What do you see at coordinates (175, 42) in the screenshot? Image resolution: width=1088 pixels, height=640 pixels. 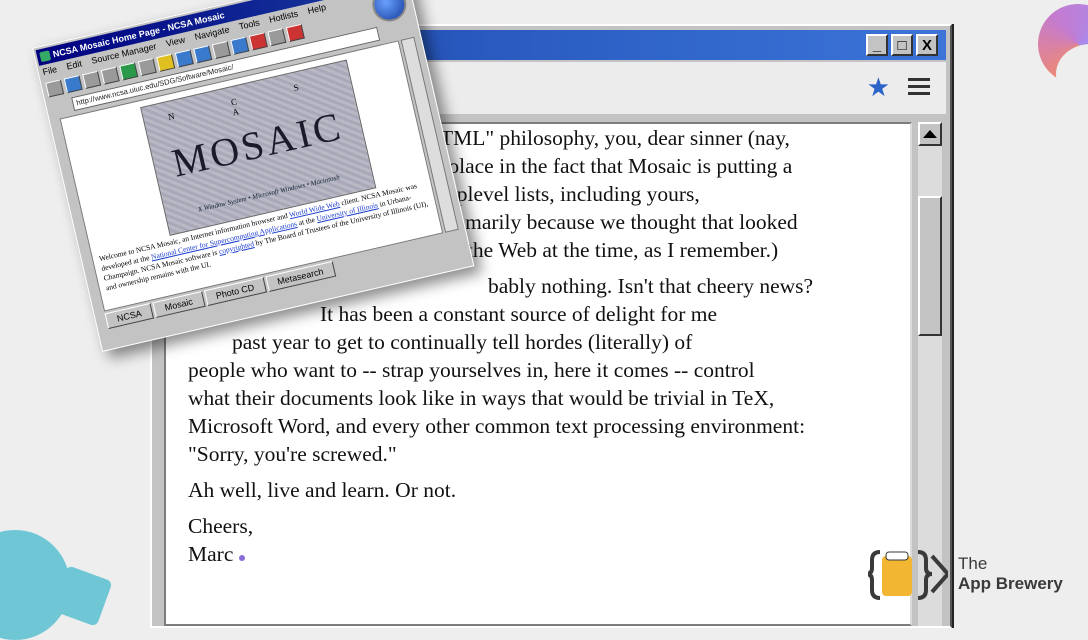 I see `menu-view: View` at bounding box center [175, 42].